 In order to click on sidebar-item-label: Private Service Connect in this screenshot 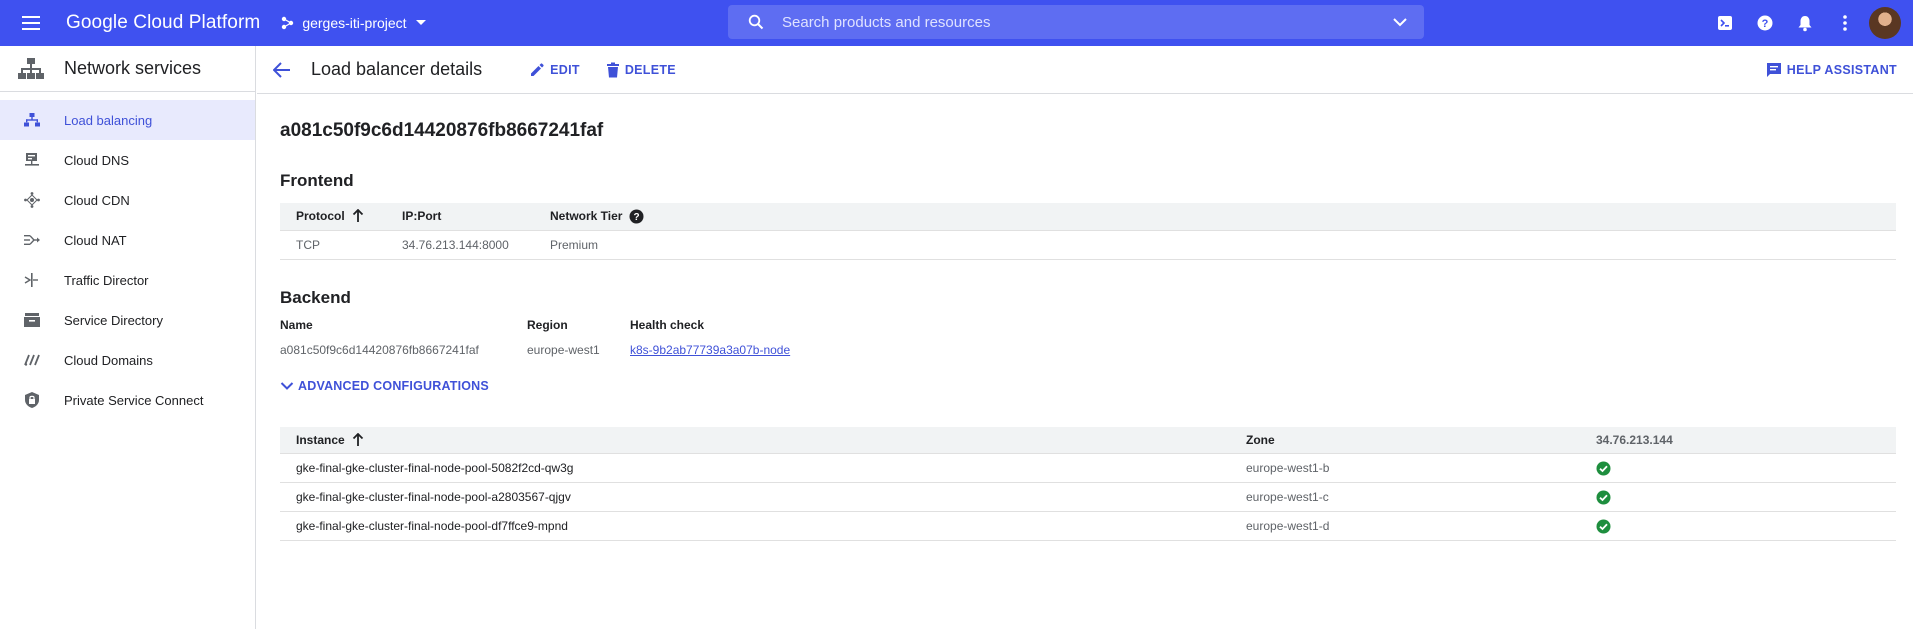, I will do `click(134, 400)`.